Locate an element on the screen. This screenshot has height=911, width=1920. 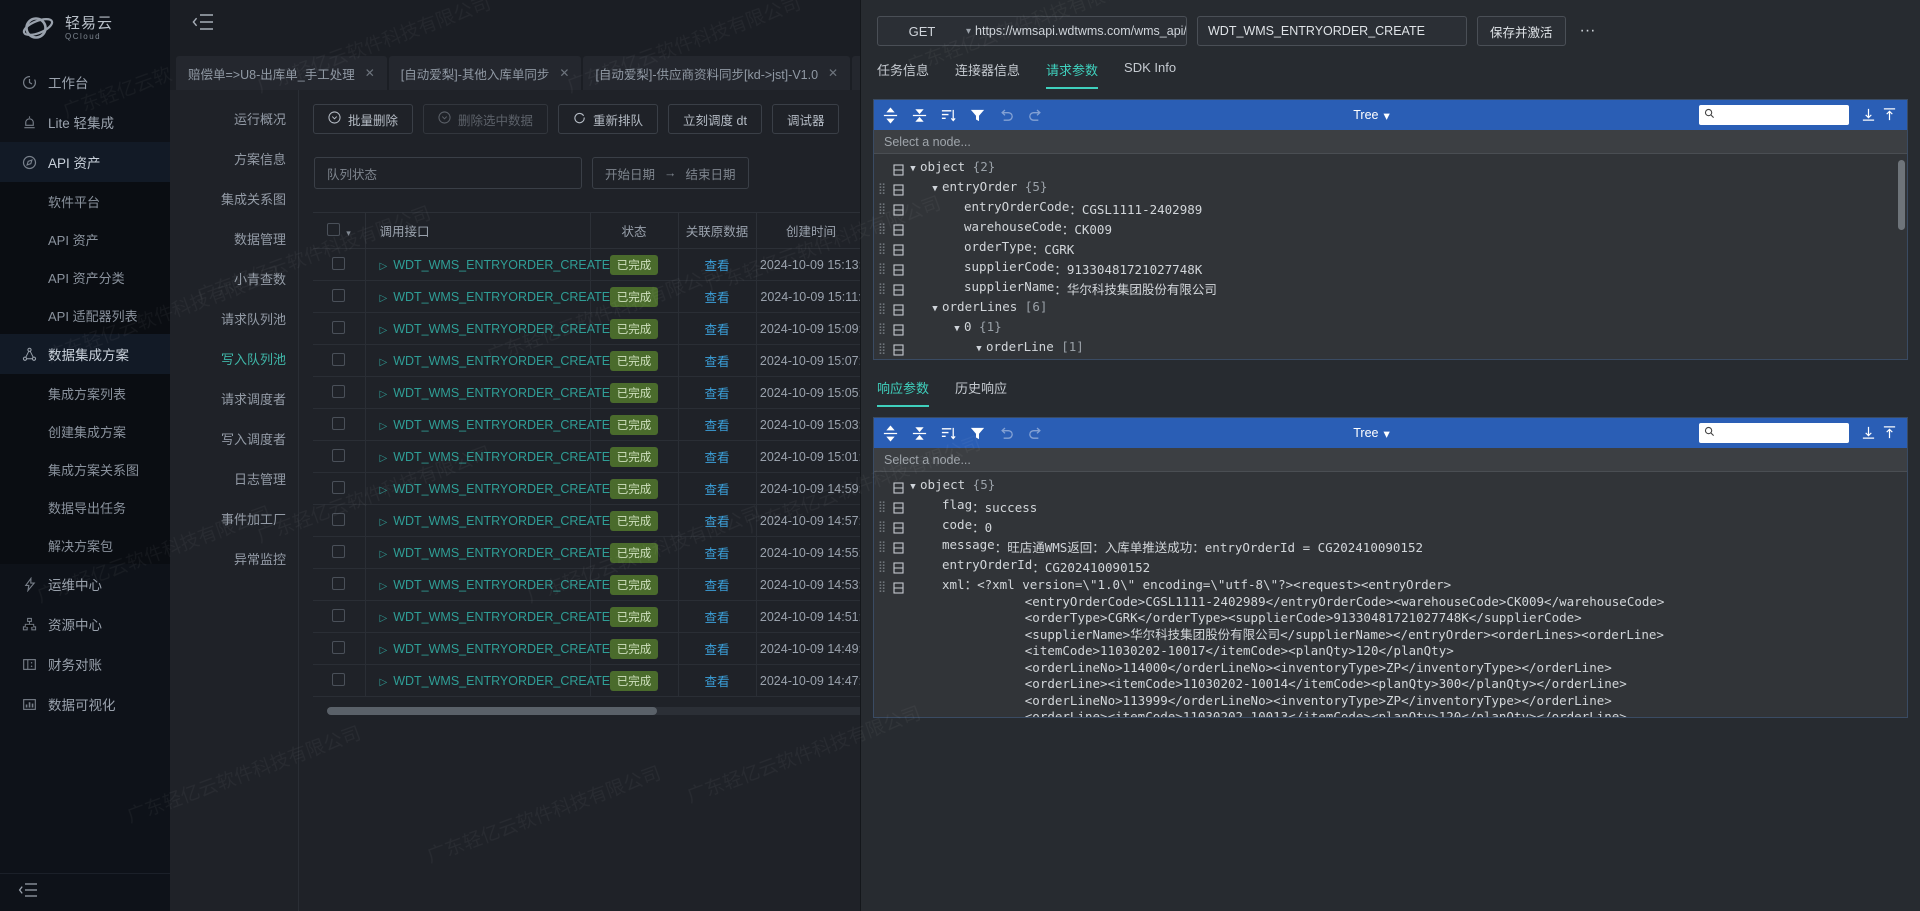
sidebar-item-data-integration: 数据集成方案 is located at coordinates (85, 354).